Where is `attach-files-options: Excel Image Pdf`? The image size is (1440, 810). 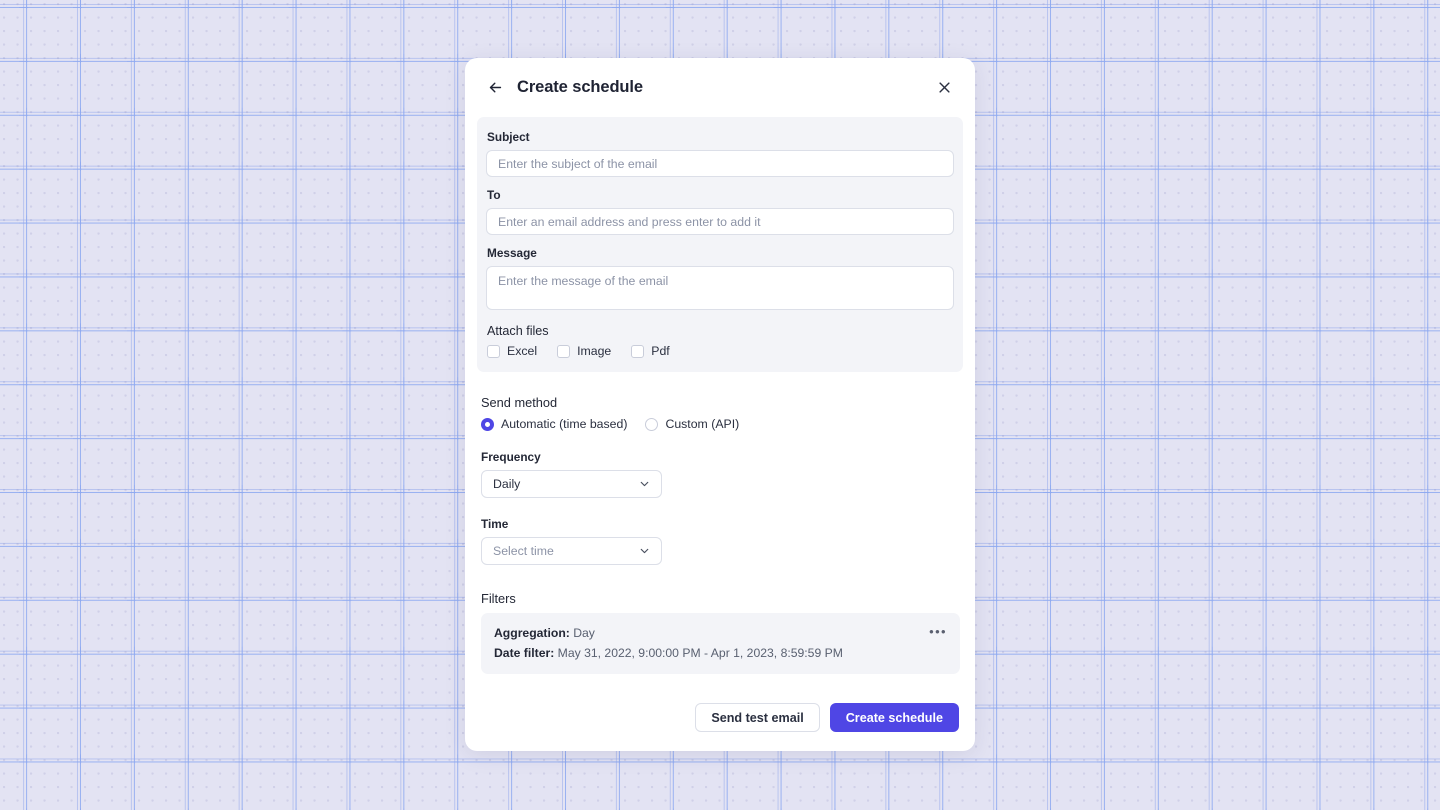
attach-files-options: Excel Image Pdf is located at coordinates (720, 351).